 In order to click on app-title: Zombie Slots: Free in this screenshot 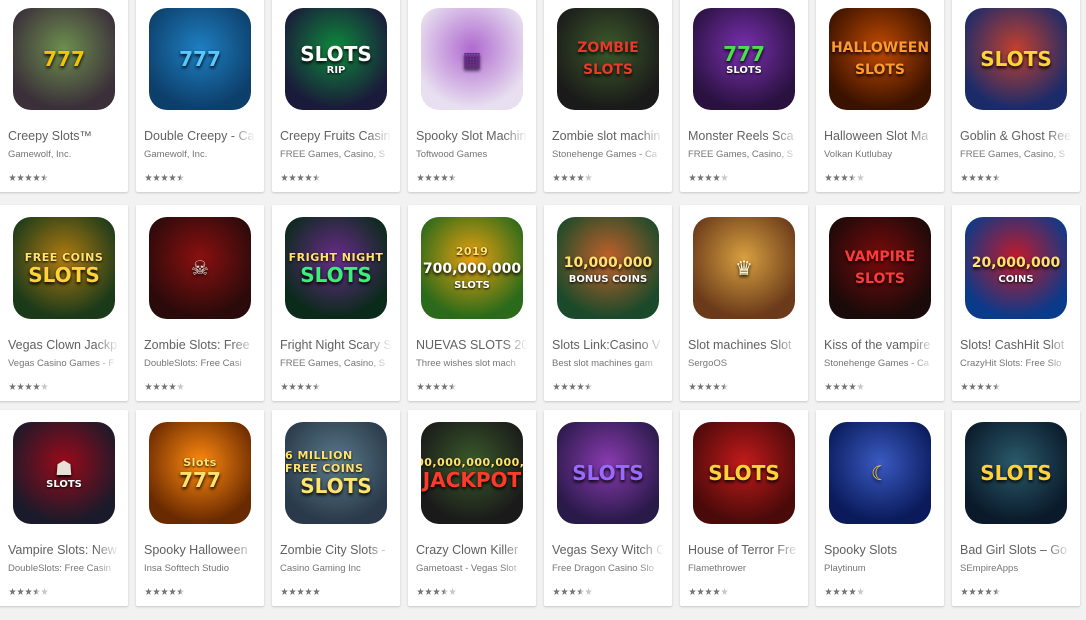, I will do `click(200, 345)`.